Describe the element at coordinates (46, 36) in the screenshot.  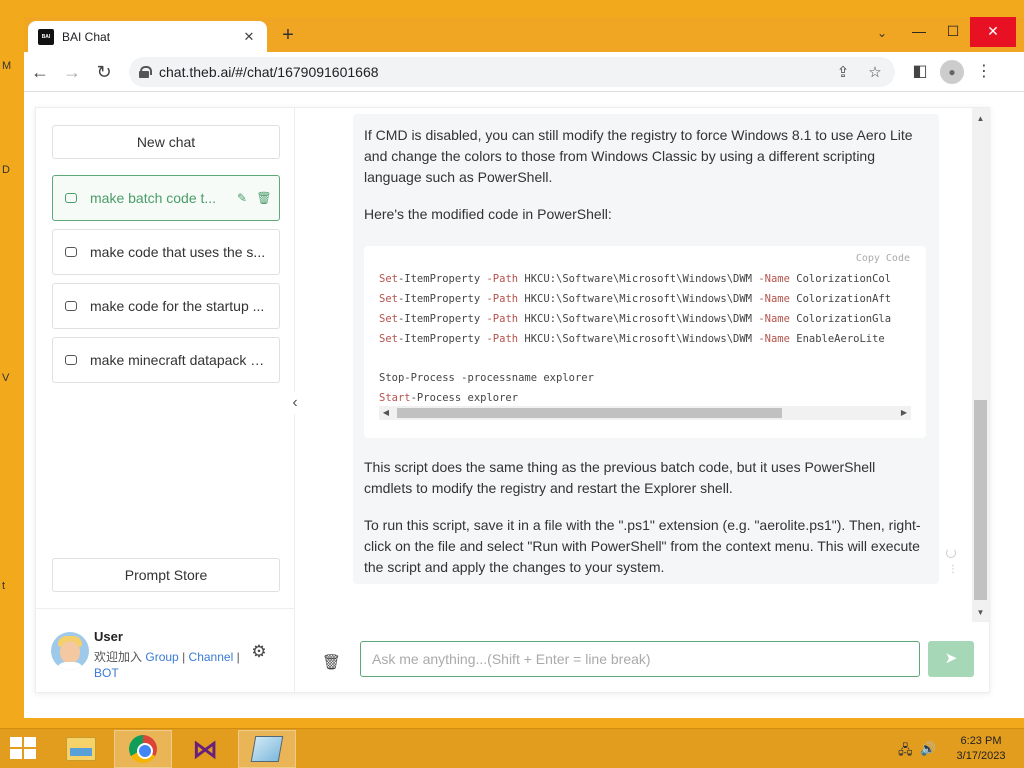
I see `favicon-icon: BAI` at that location.